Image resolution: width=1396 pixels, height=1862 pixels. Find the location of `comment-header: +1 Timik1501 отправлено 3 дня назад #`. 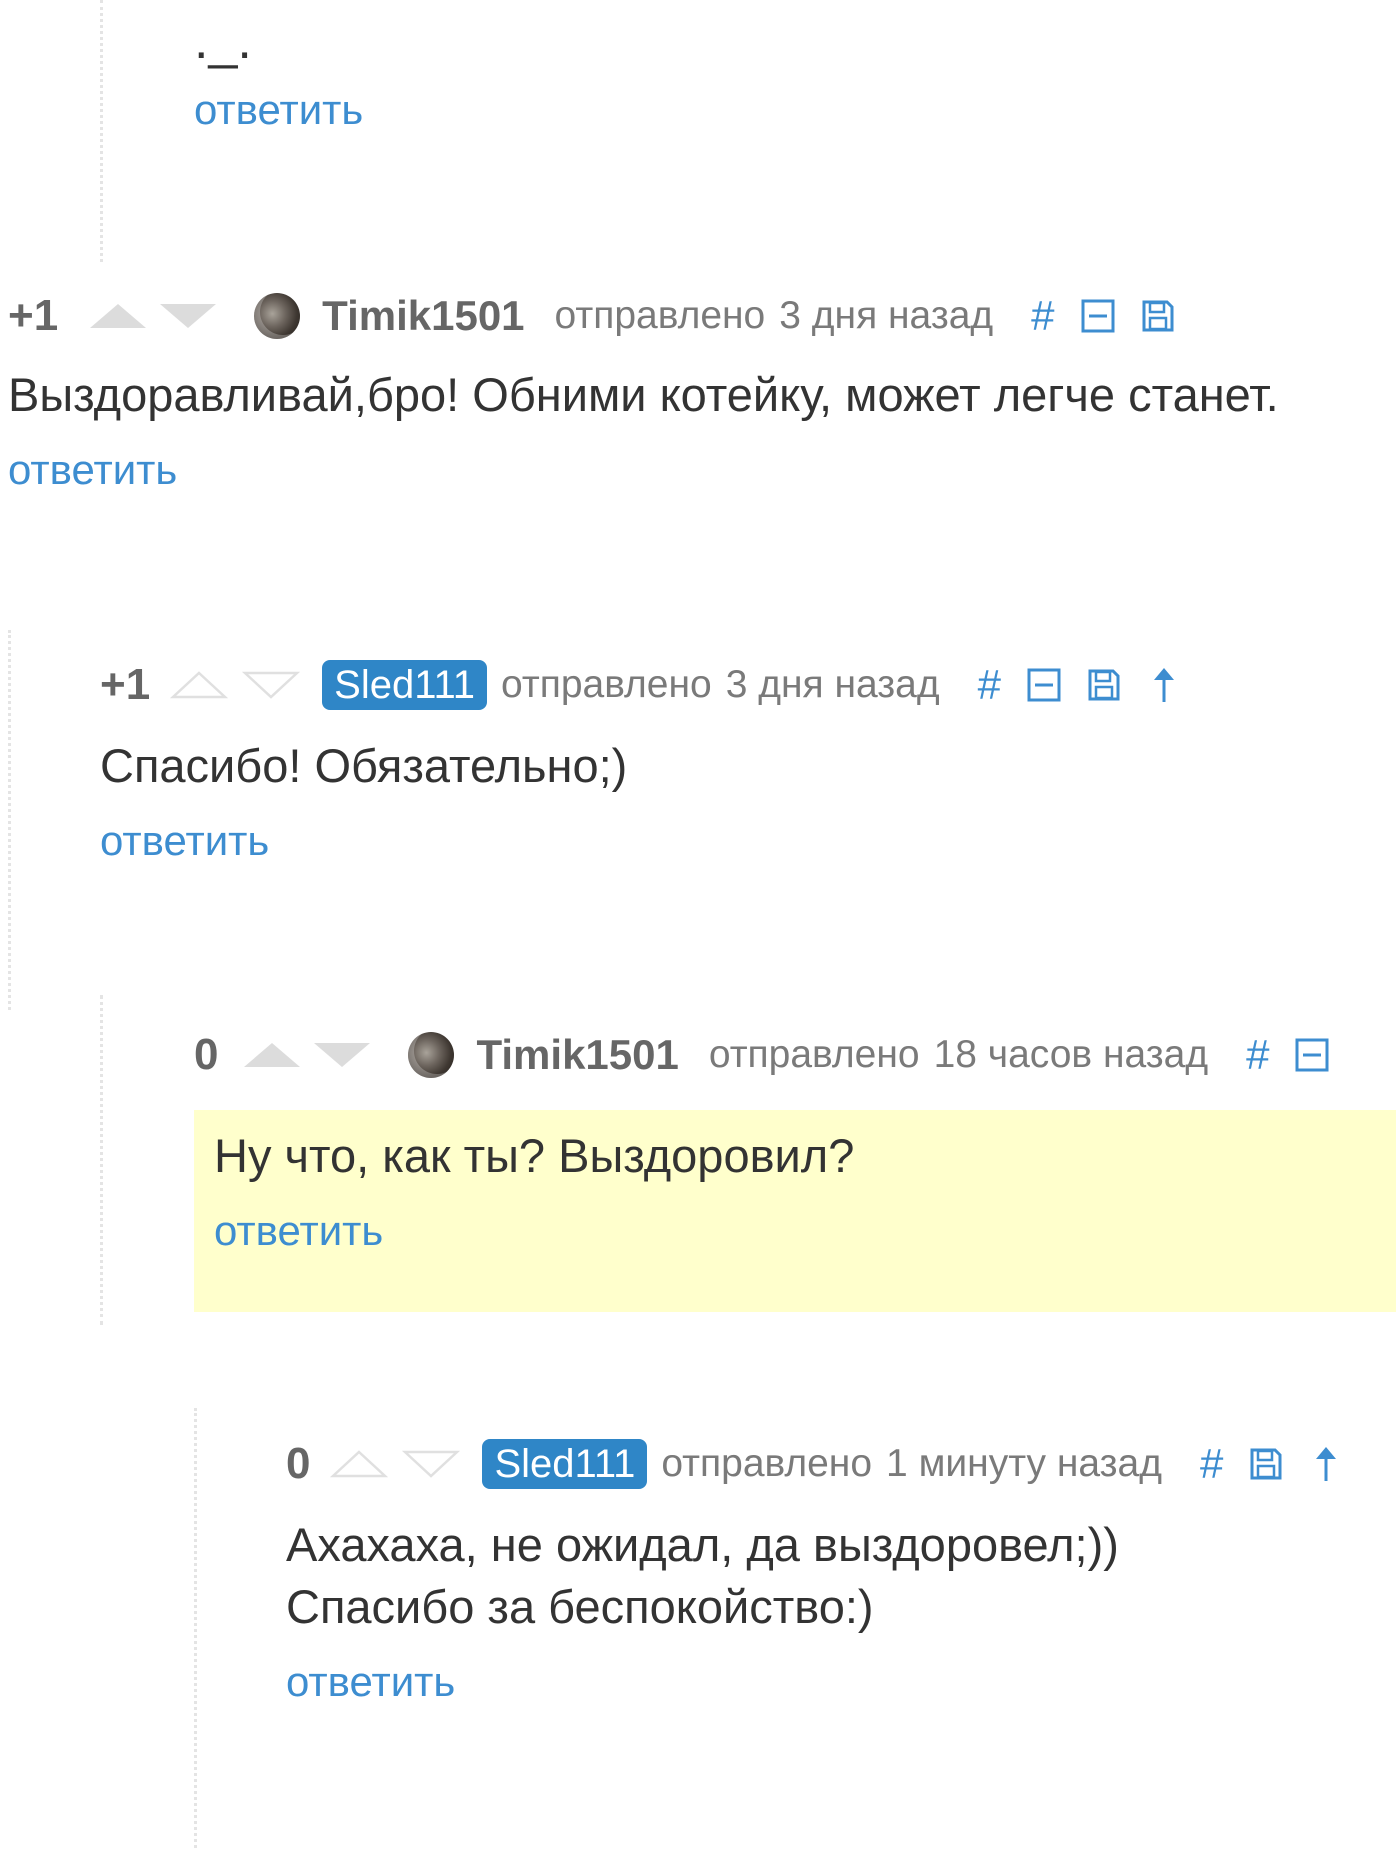

comment-header: +1 Timik1501 отправлено 3 дня назад # is located at coordinates (643, 316).